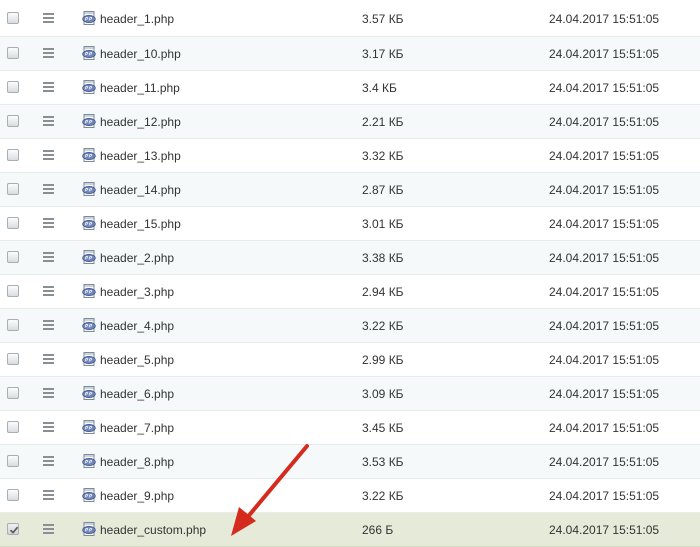 The height and width of the screenshot is (547, 700). What do you see at coordinates (137, 496) in the screenshot?
I see `file-name-link: header_9.php` at bounding box center [137, 496].